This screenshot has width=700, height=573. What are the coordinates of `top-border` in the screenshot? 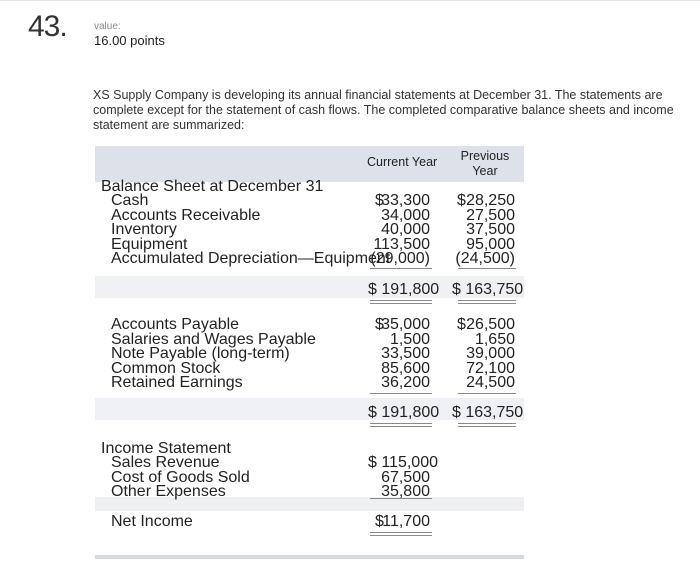 It's located at (350, 0).